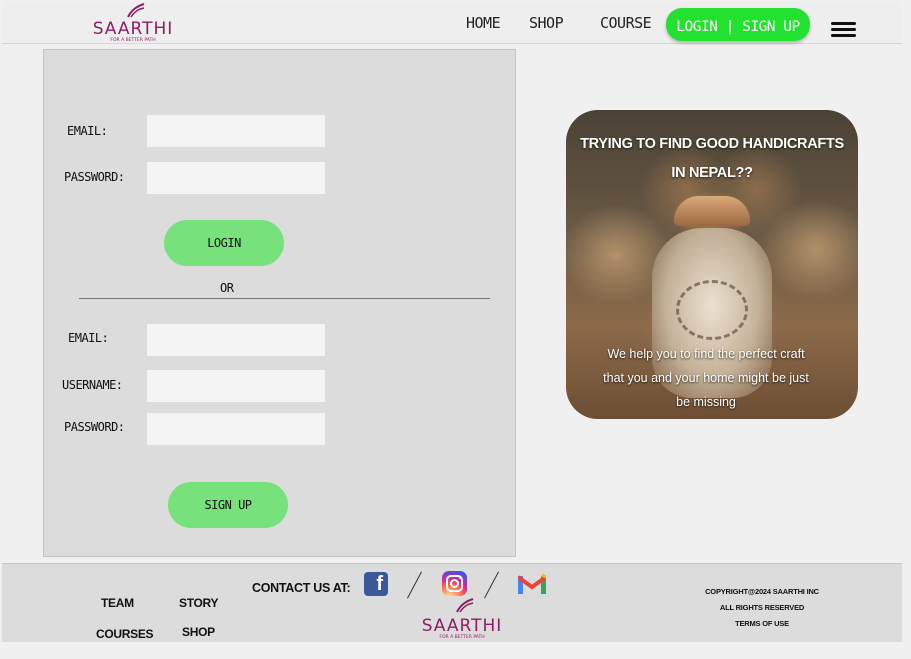  I want to click on copyright-text: COPYRIGHT@2024 SAARTHI INC, so click(762, 591).